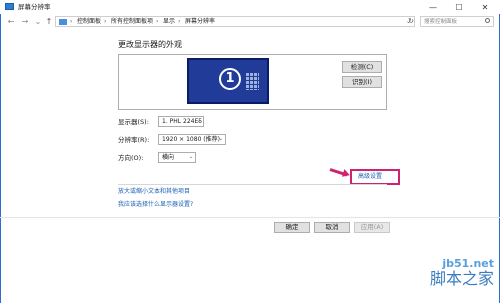  Describe the element at coordinates (9, 6) in the screenshot. I see `display-app-icon` at that location.